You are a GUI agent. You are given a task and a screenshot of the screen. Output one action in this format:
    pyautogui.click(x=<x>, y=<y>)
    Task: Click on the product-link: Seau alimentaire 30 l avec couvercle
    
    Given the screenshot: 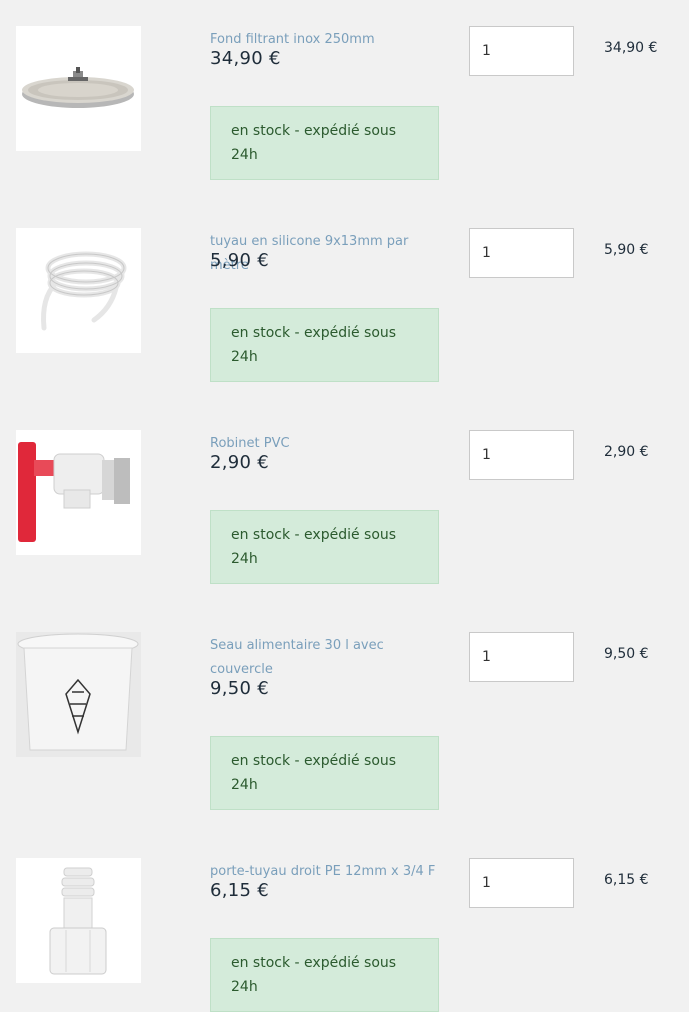 What is the action you would take?
    pyautogui.click(x=325, y=658)
    